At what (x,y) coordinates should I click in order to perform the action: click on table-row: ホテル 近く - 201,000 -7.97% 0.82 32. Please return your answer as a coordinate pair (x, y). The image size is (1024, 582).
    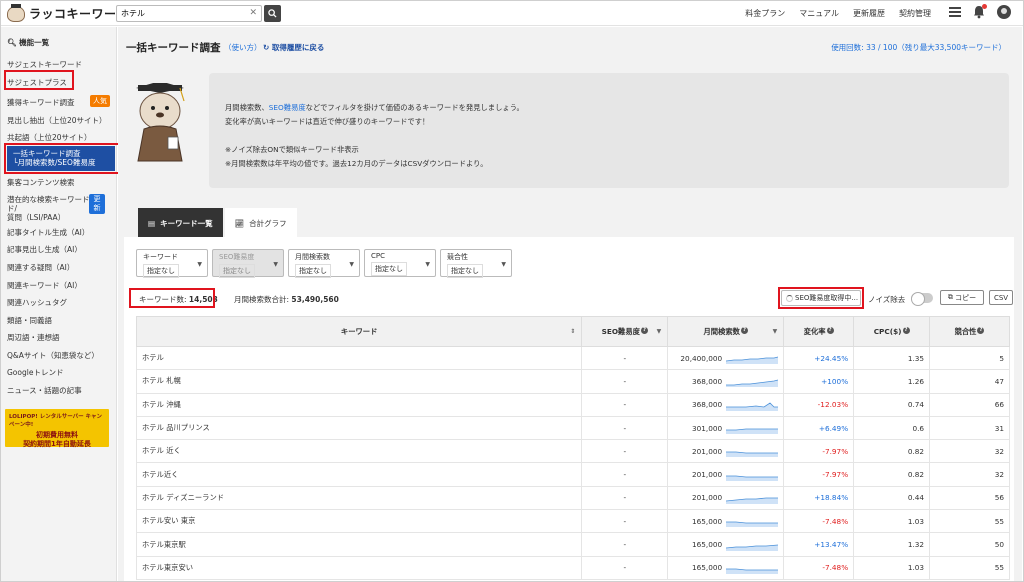
    Looking at the image, I should click on (572, 451).